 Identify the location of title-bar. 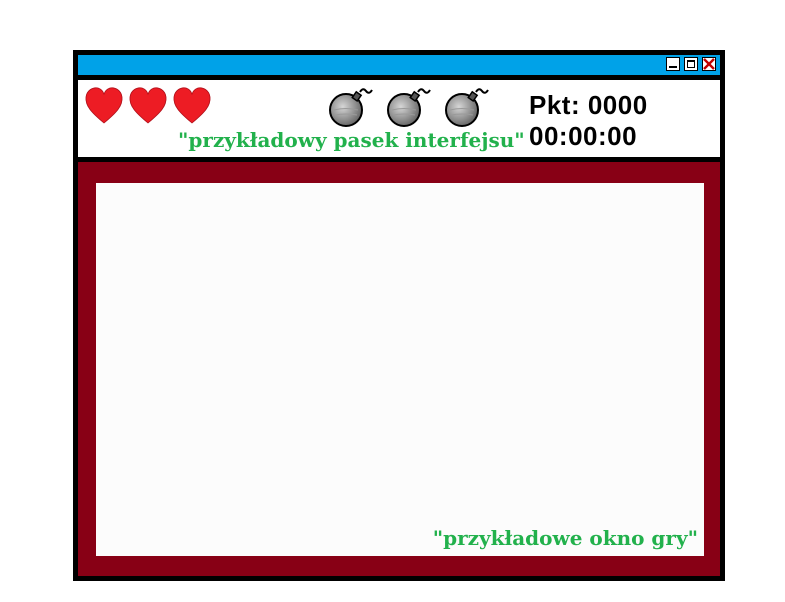
(399, 65).